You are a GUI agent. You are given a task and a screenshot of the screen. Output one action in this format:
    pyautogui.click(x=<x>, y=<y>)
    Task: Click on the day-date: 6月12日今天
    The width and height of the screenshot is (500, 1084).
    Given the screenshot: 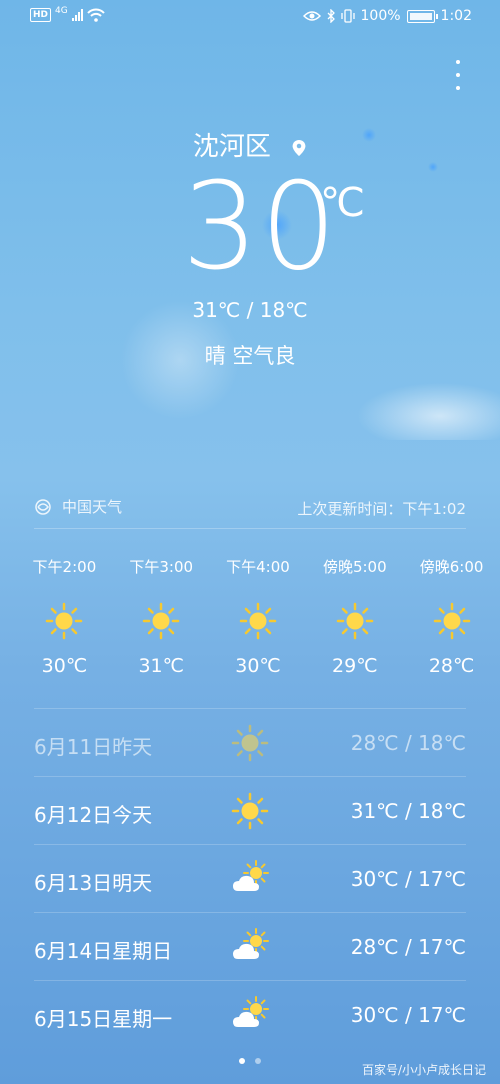 What is the action you would take?
    pyautogui.click(x=93, y=815)
    